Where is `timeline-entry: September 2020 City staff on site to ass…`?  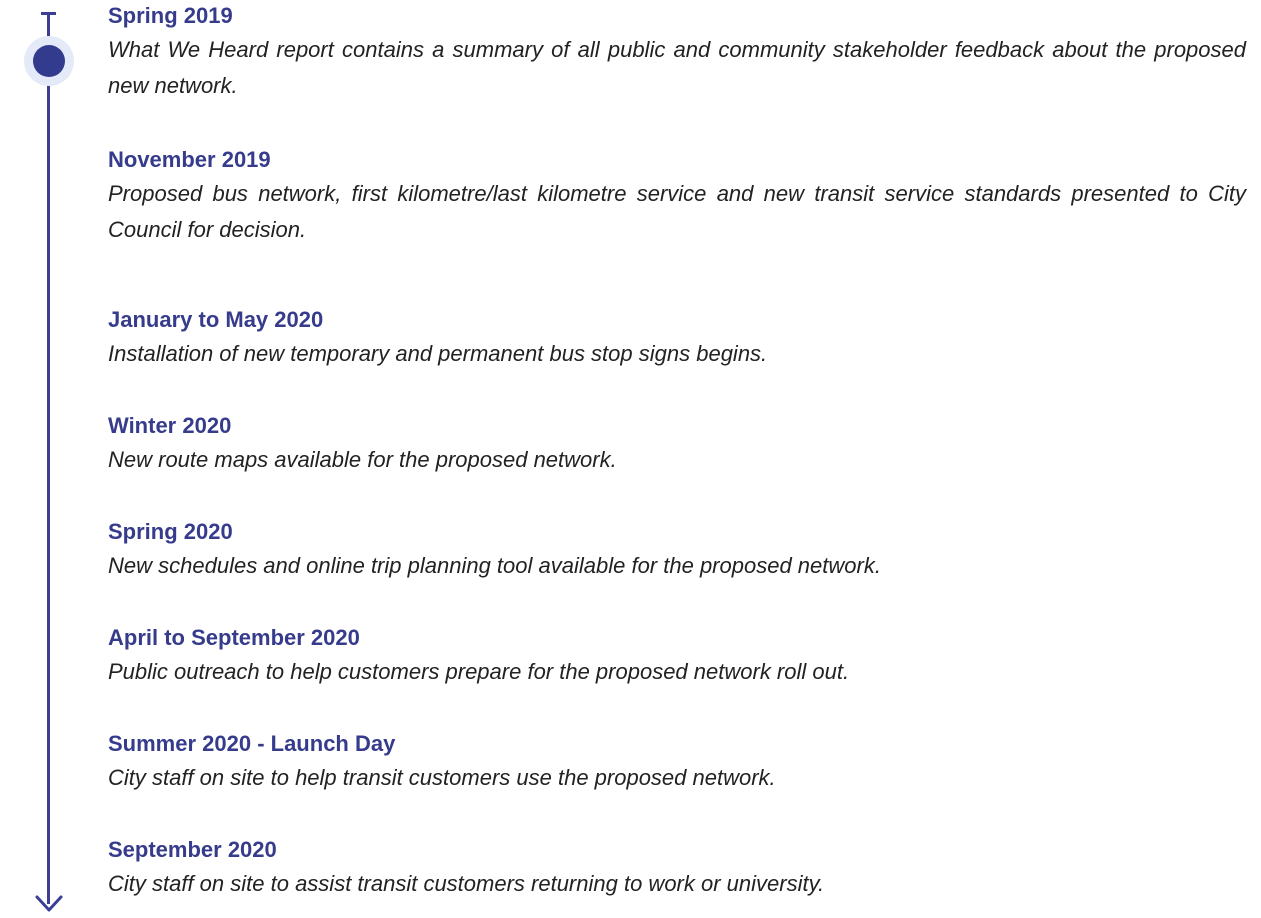
timeline-entry: September 2020 City staff on site to ass… is located at coordinates (677, 869).